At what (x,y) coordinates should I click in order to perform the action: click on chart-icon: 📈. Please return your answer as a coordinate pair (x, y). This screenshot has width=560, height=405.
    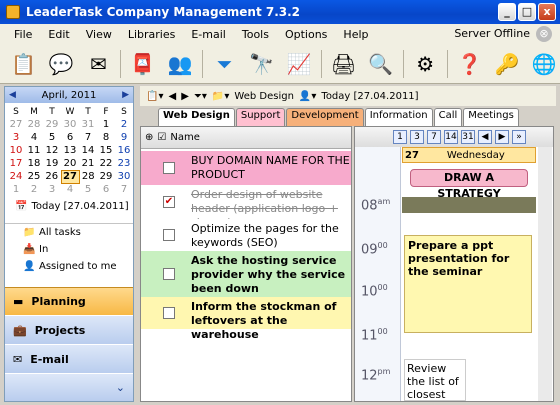
    Looking at the image, I should click on (298, 64).